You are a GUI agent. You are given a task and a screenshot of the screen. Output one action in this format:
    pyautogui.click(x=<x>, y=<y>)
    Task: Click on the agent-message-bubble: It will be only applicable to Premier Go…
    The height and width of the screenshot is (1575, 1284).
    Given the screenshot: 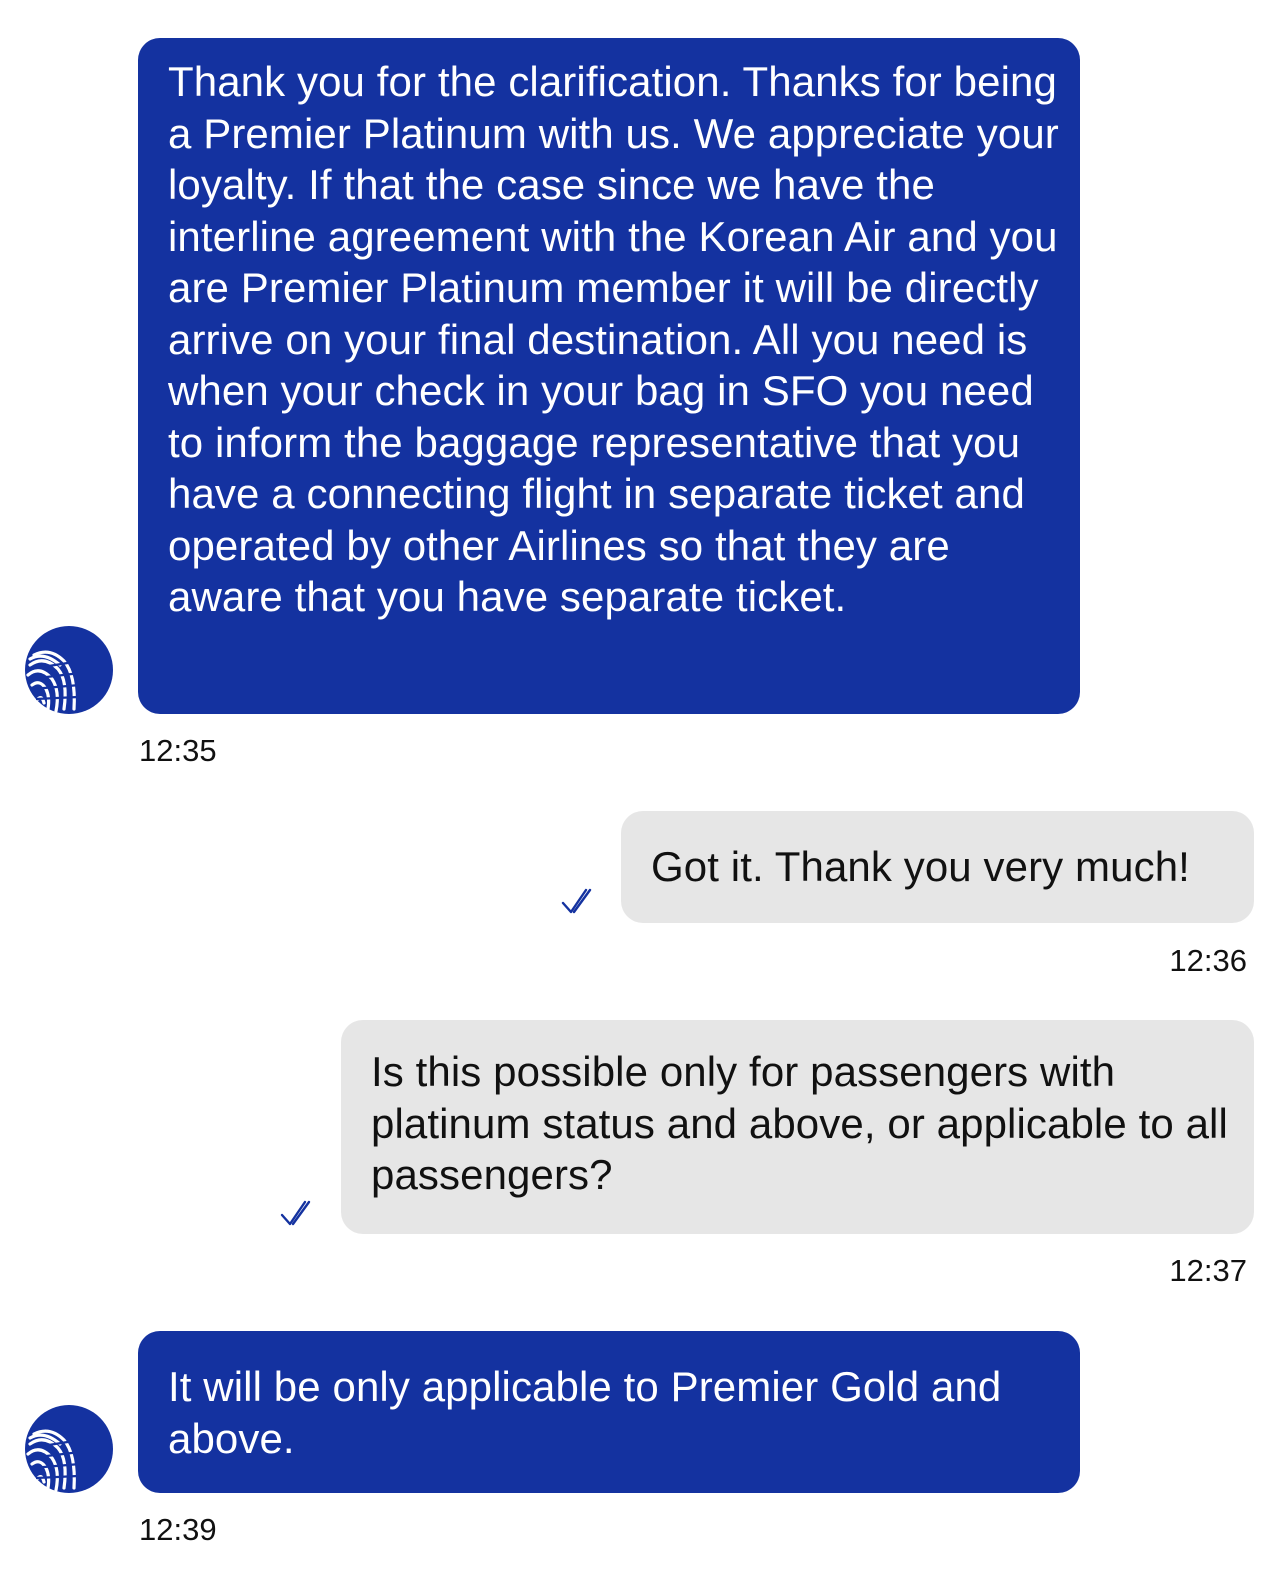 What is the action you would take?
    pyautogui.click(x=609, y=1412)
    